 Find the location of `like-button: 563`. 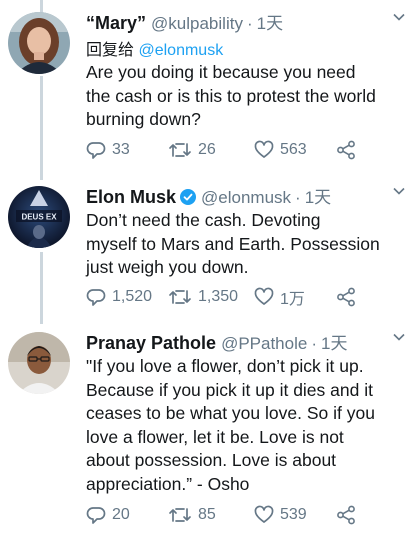

like-button: 563 is located at coordinates (295, 150).